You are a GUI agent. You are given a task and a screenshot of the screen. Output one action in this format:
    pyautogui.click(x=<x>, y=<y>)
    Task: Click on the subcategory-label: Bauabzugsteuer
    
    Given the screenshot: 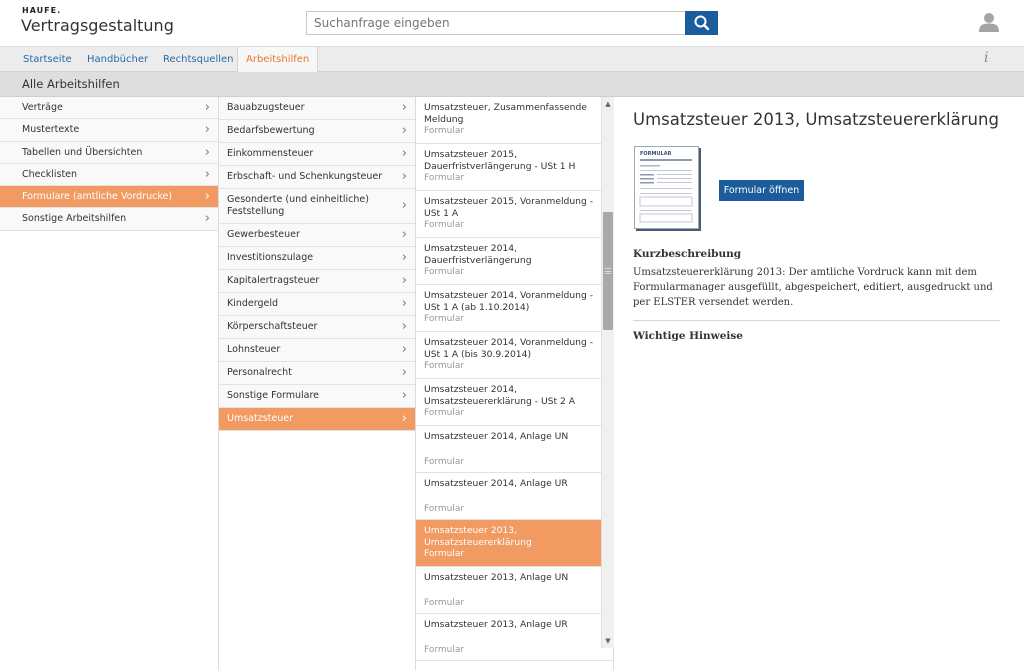 What is the action you would take?
    pyautogui.click(x=266, y=107)
    